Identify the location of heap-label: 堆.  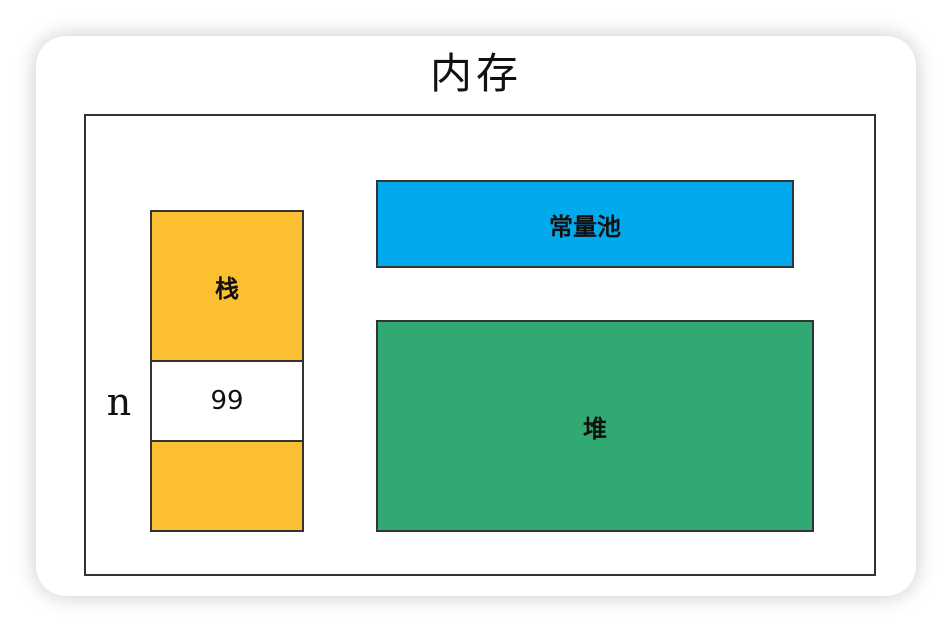
(595, 428).